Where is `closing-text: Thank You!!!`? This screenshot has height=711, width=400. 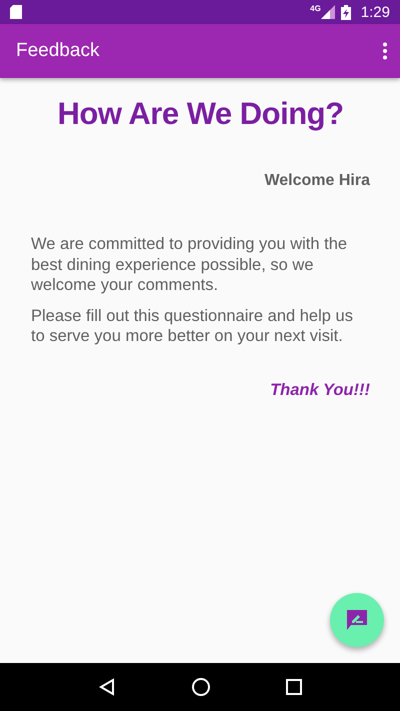
closing-text: Thank You!!! is located at coordinates (320, 390).